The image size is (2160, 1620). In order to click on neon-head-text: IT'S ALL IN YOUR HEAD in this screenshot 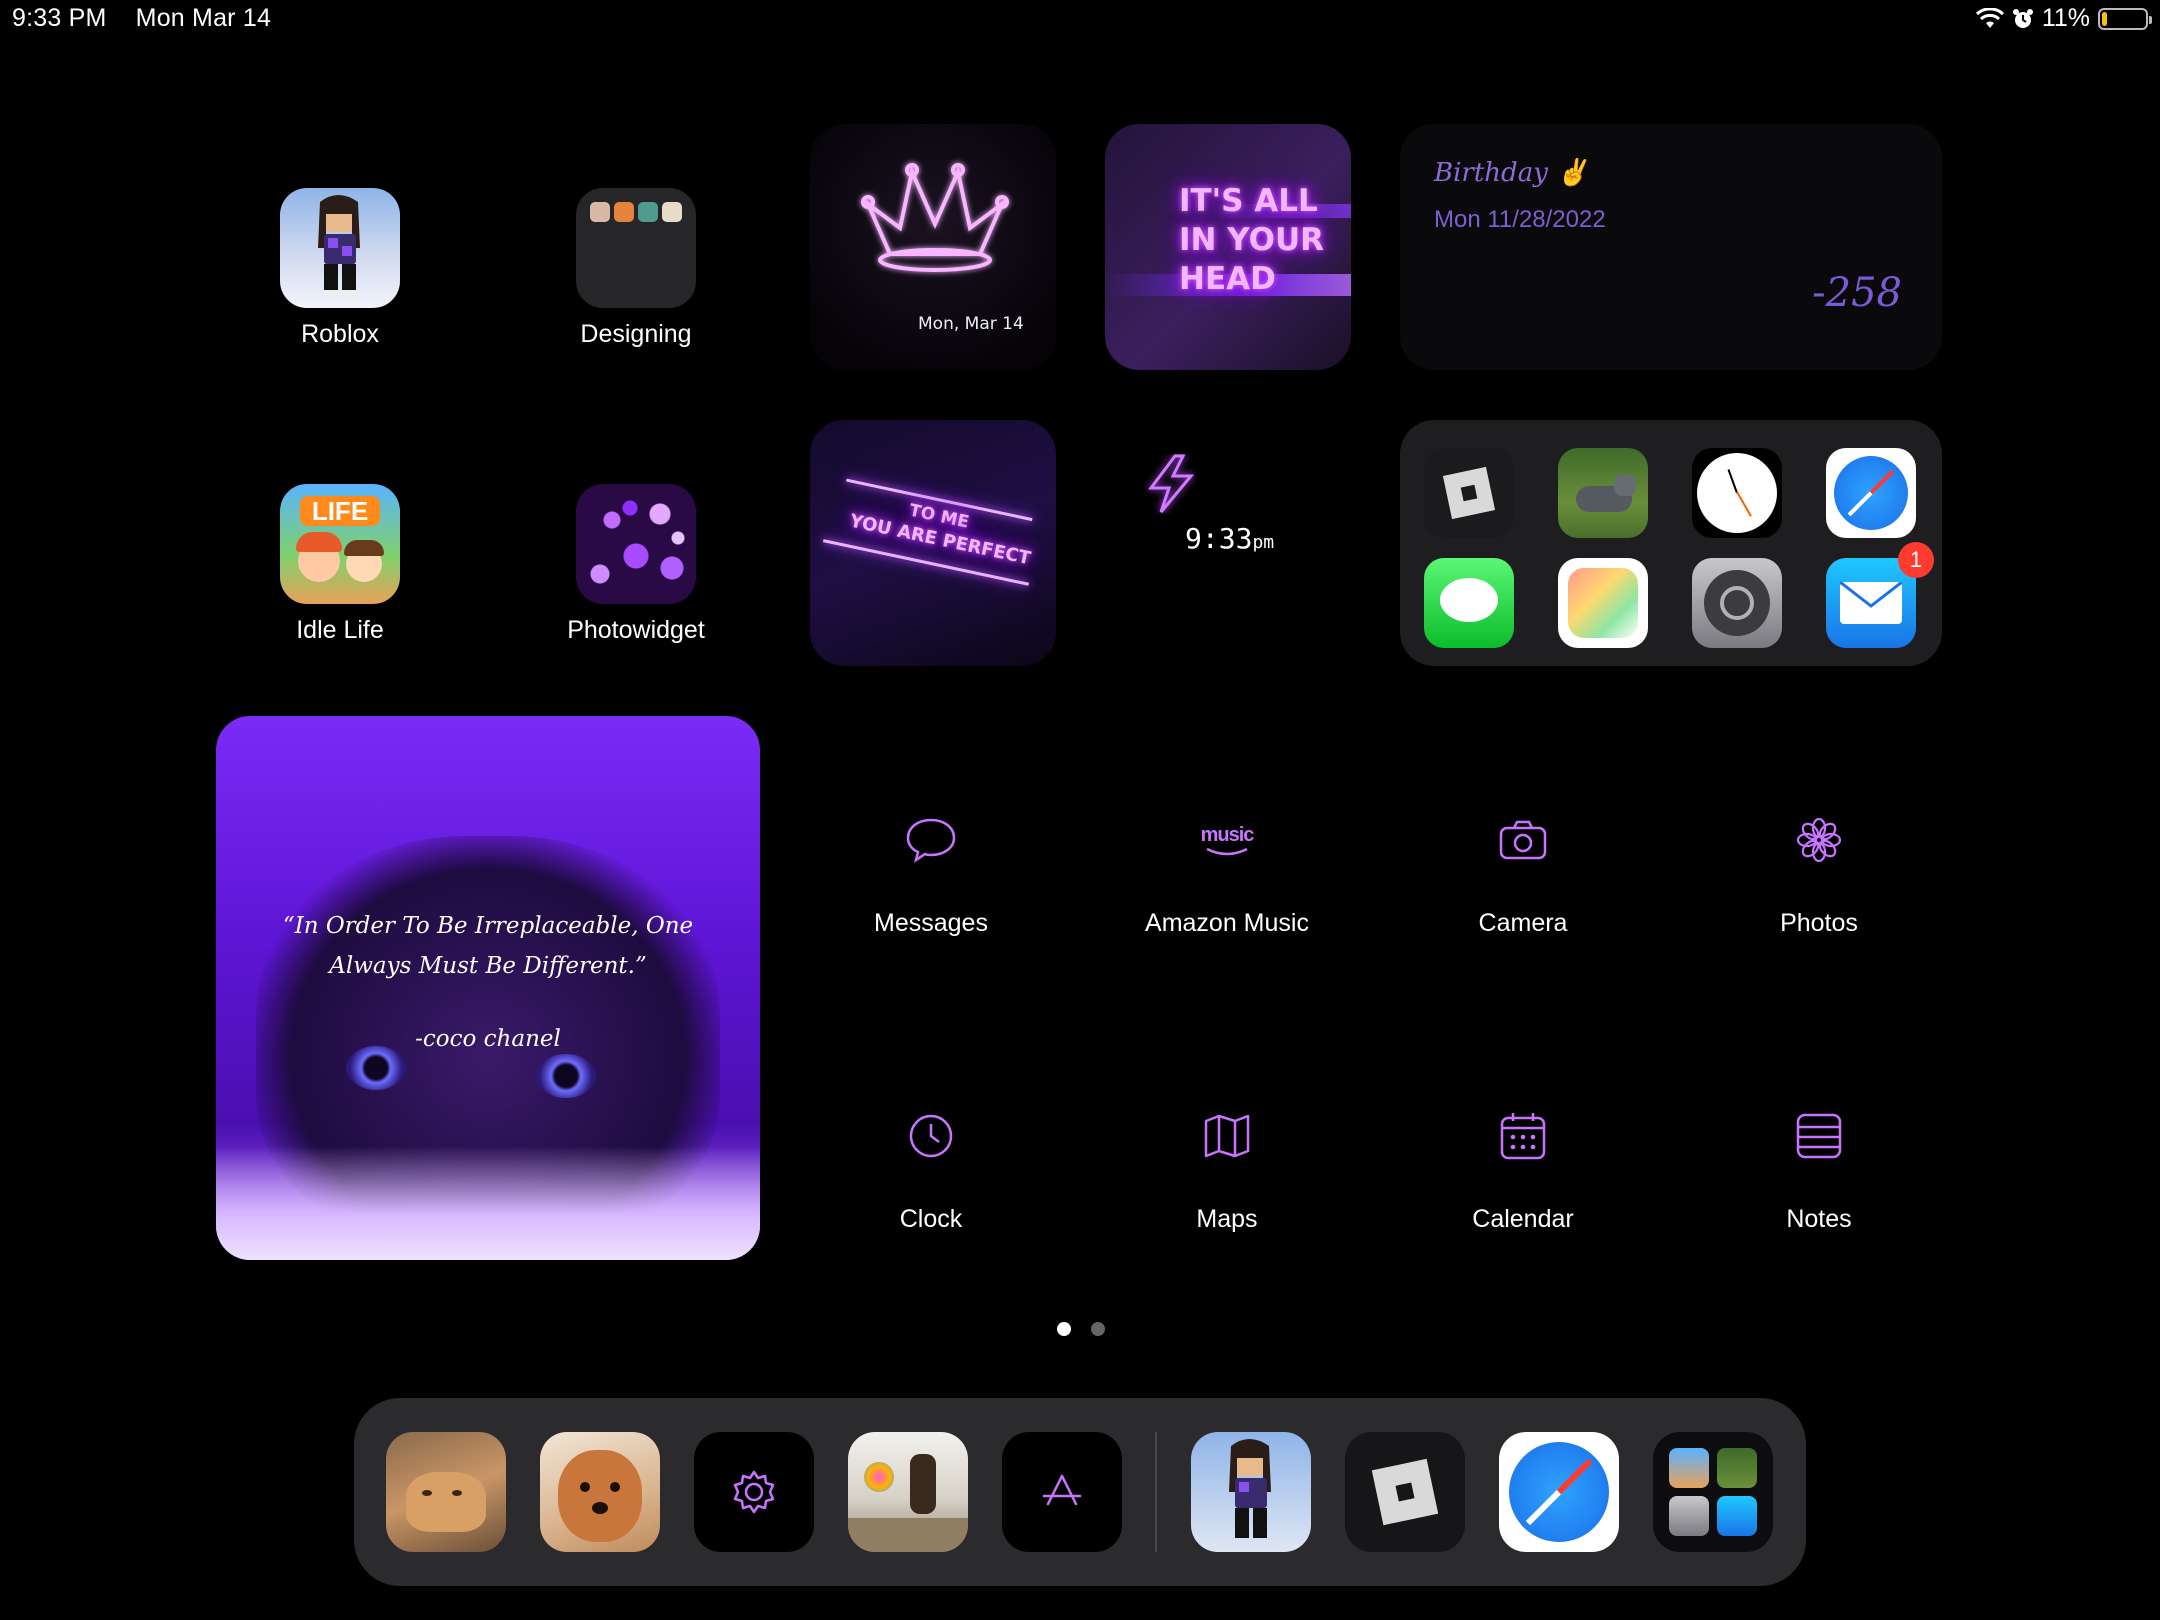, I will do `click(1251, 240)`.